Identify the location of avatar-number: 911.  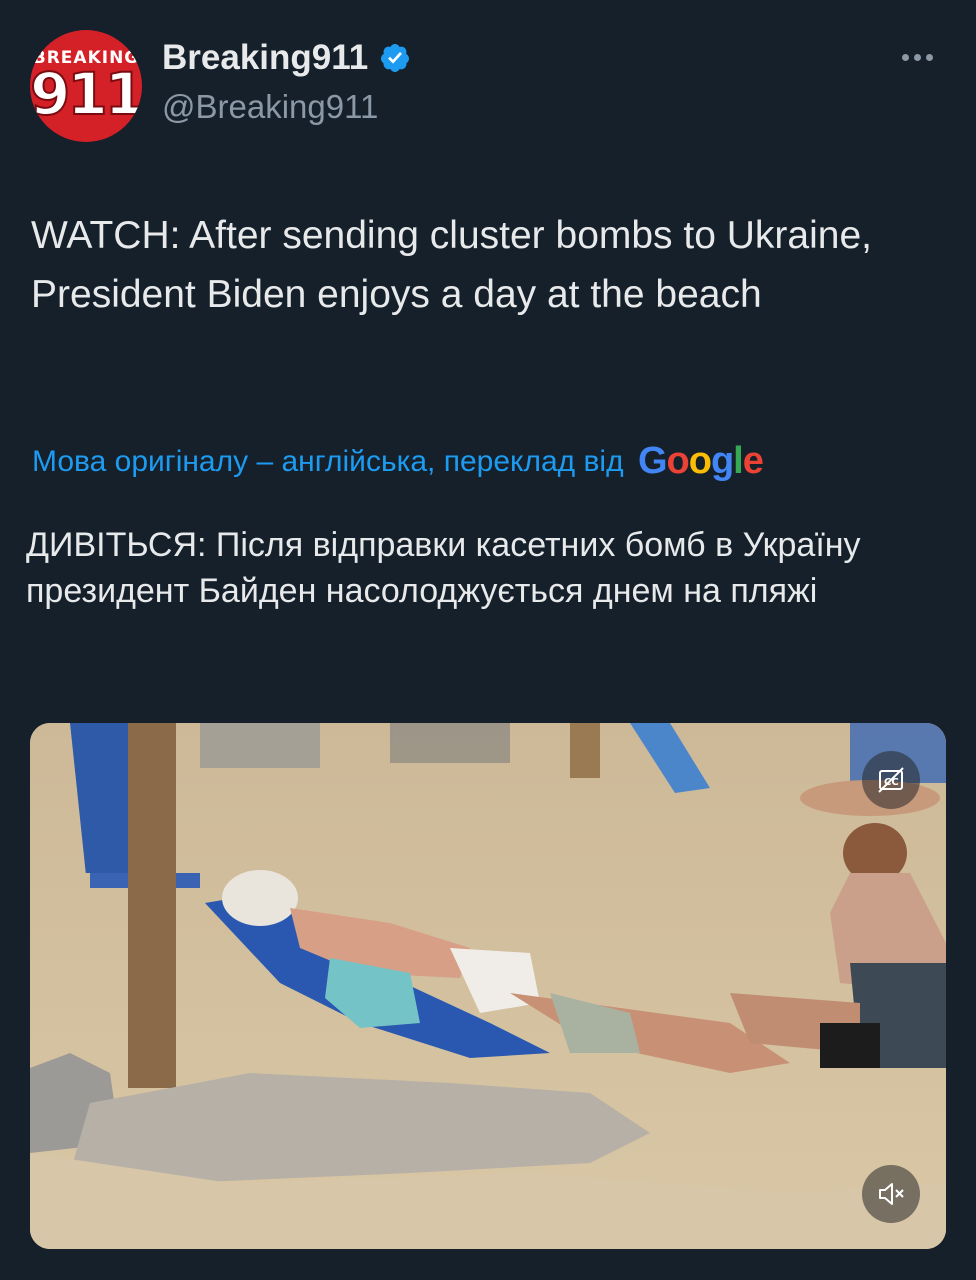
(86, 94).